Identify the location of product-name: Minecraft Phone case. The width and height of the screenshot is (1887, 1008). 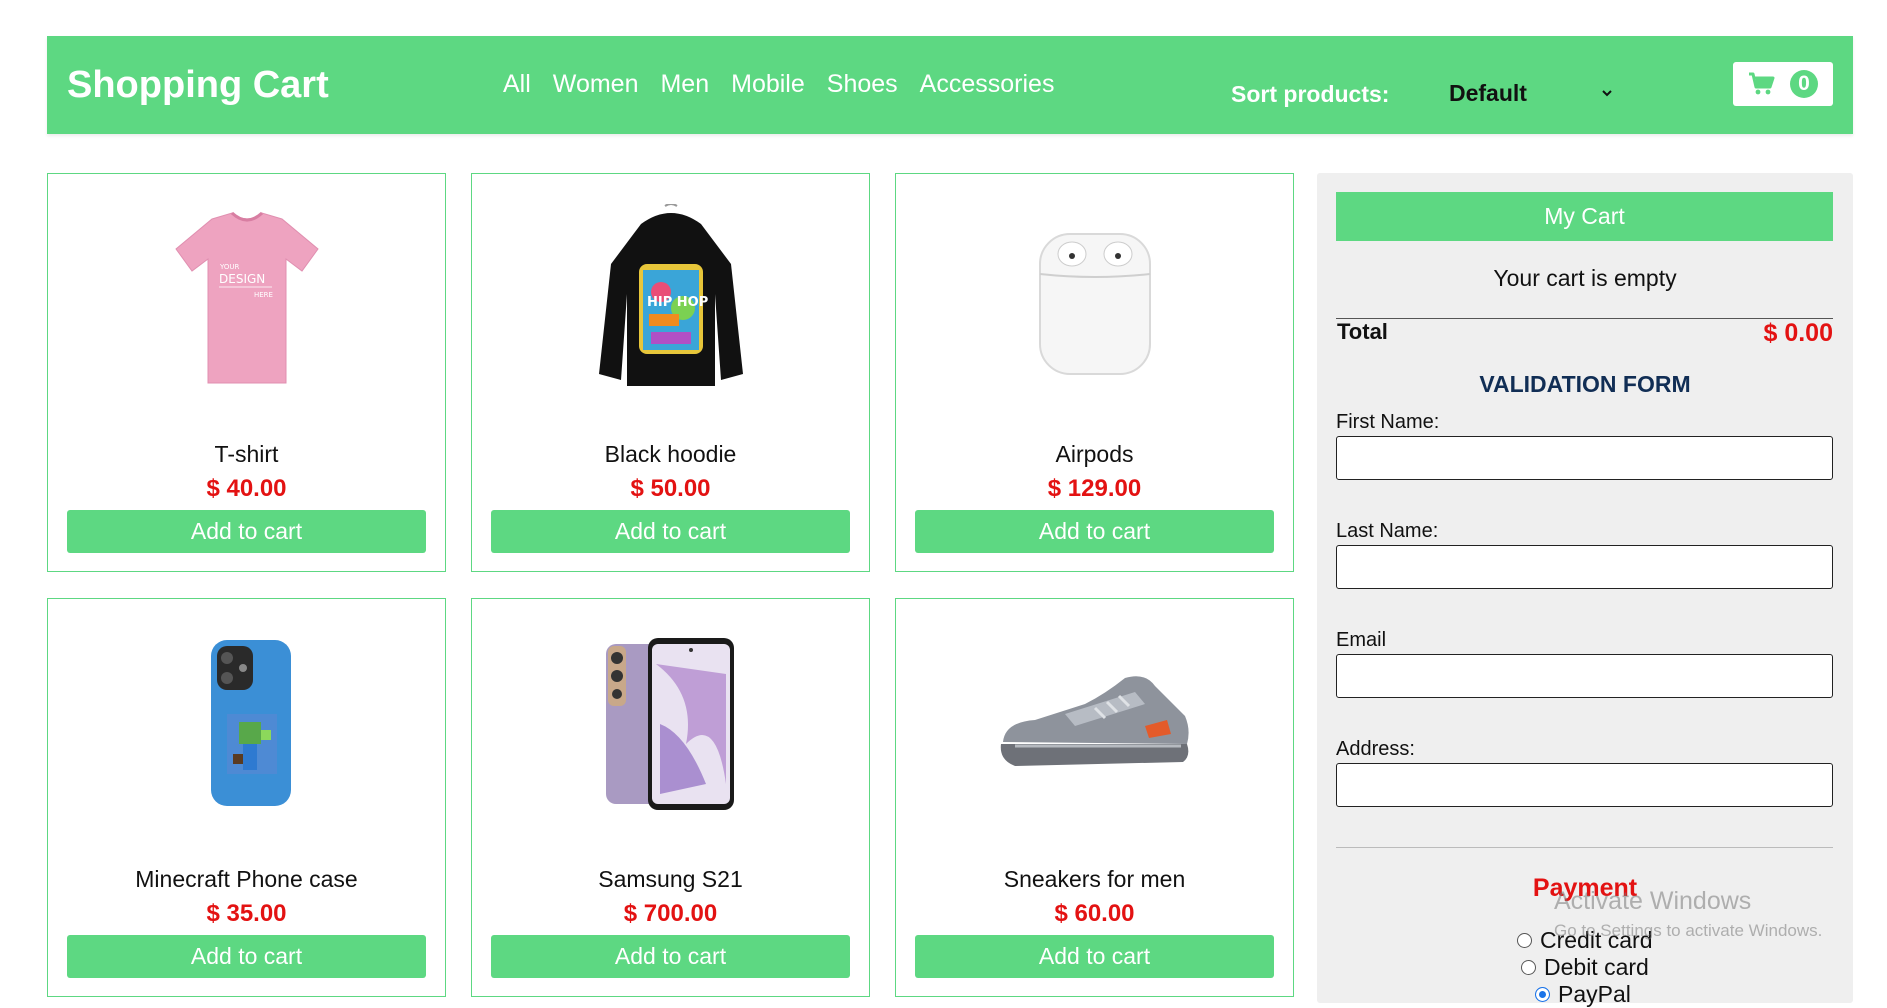
(246, 879).